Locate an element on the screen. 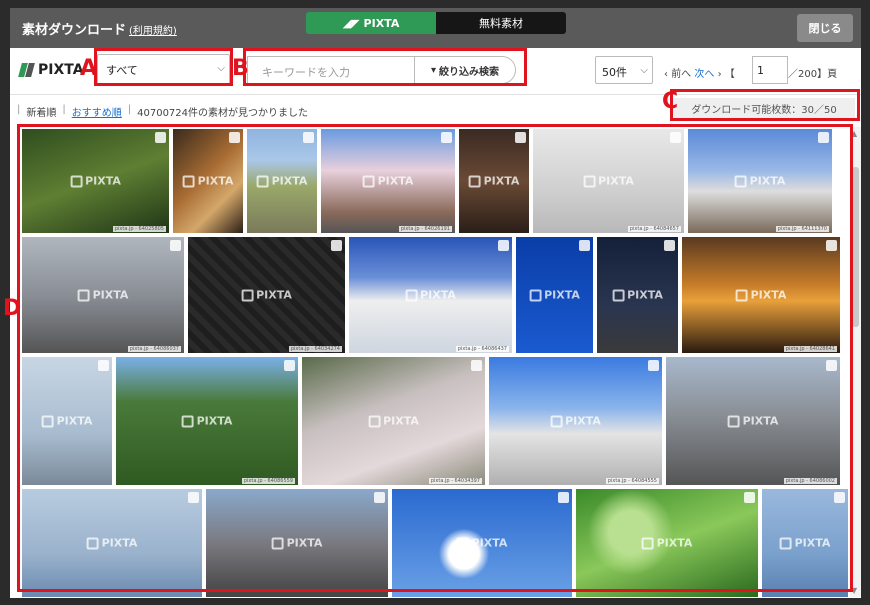  annotation-label-b: B is located at coordinates (240, 68).